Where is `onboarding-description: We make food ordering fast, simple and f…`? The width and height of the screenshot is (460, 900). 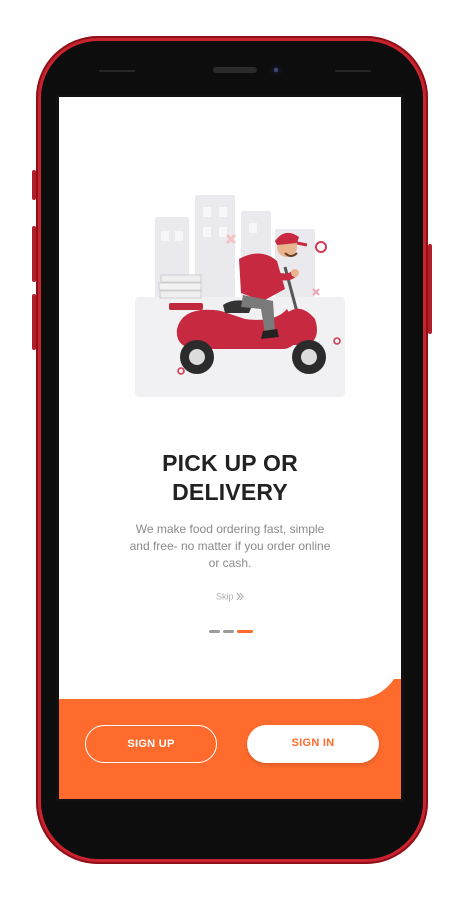
onboarding-description: We make food ordering fast, simple and f… is located at coordinates (230, 546).